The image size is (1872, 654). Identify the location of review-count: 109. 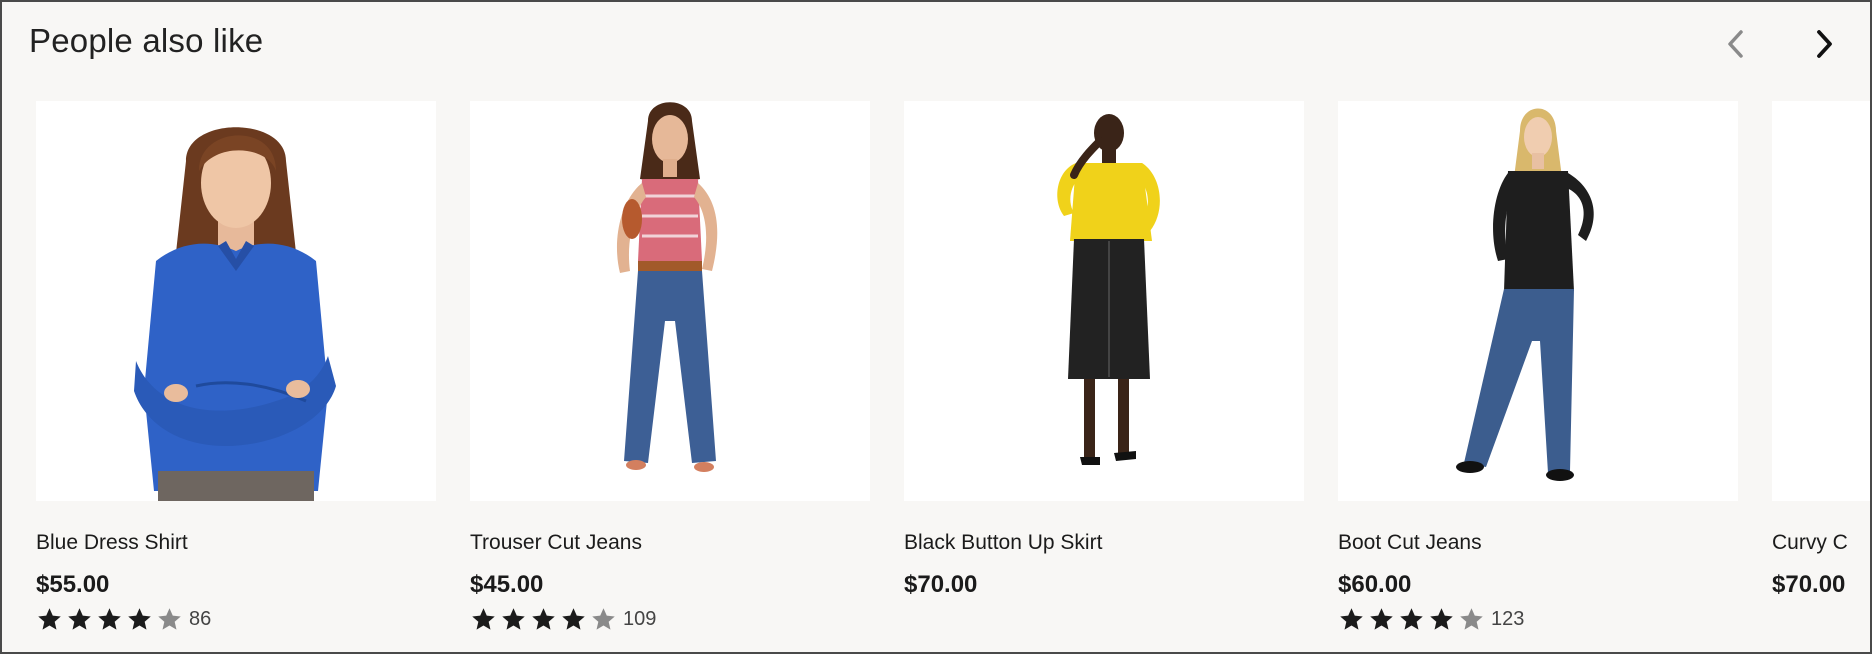
(640, 618).